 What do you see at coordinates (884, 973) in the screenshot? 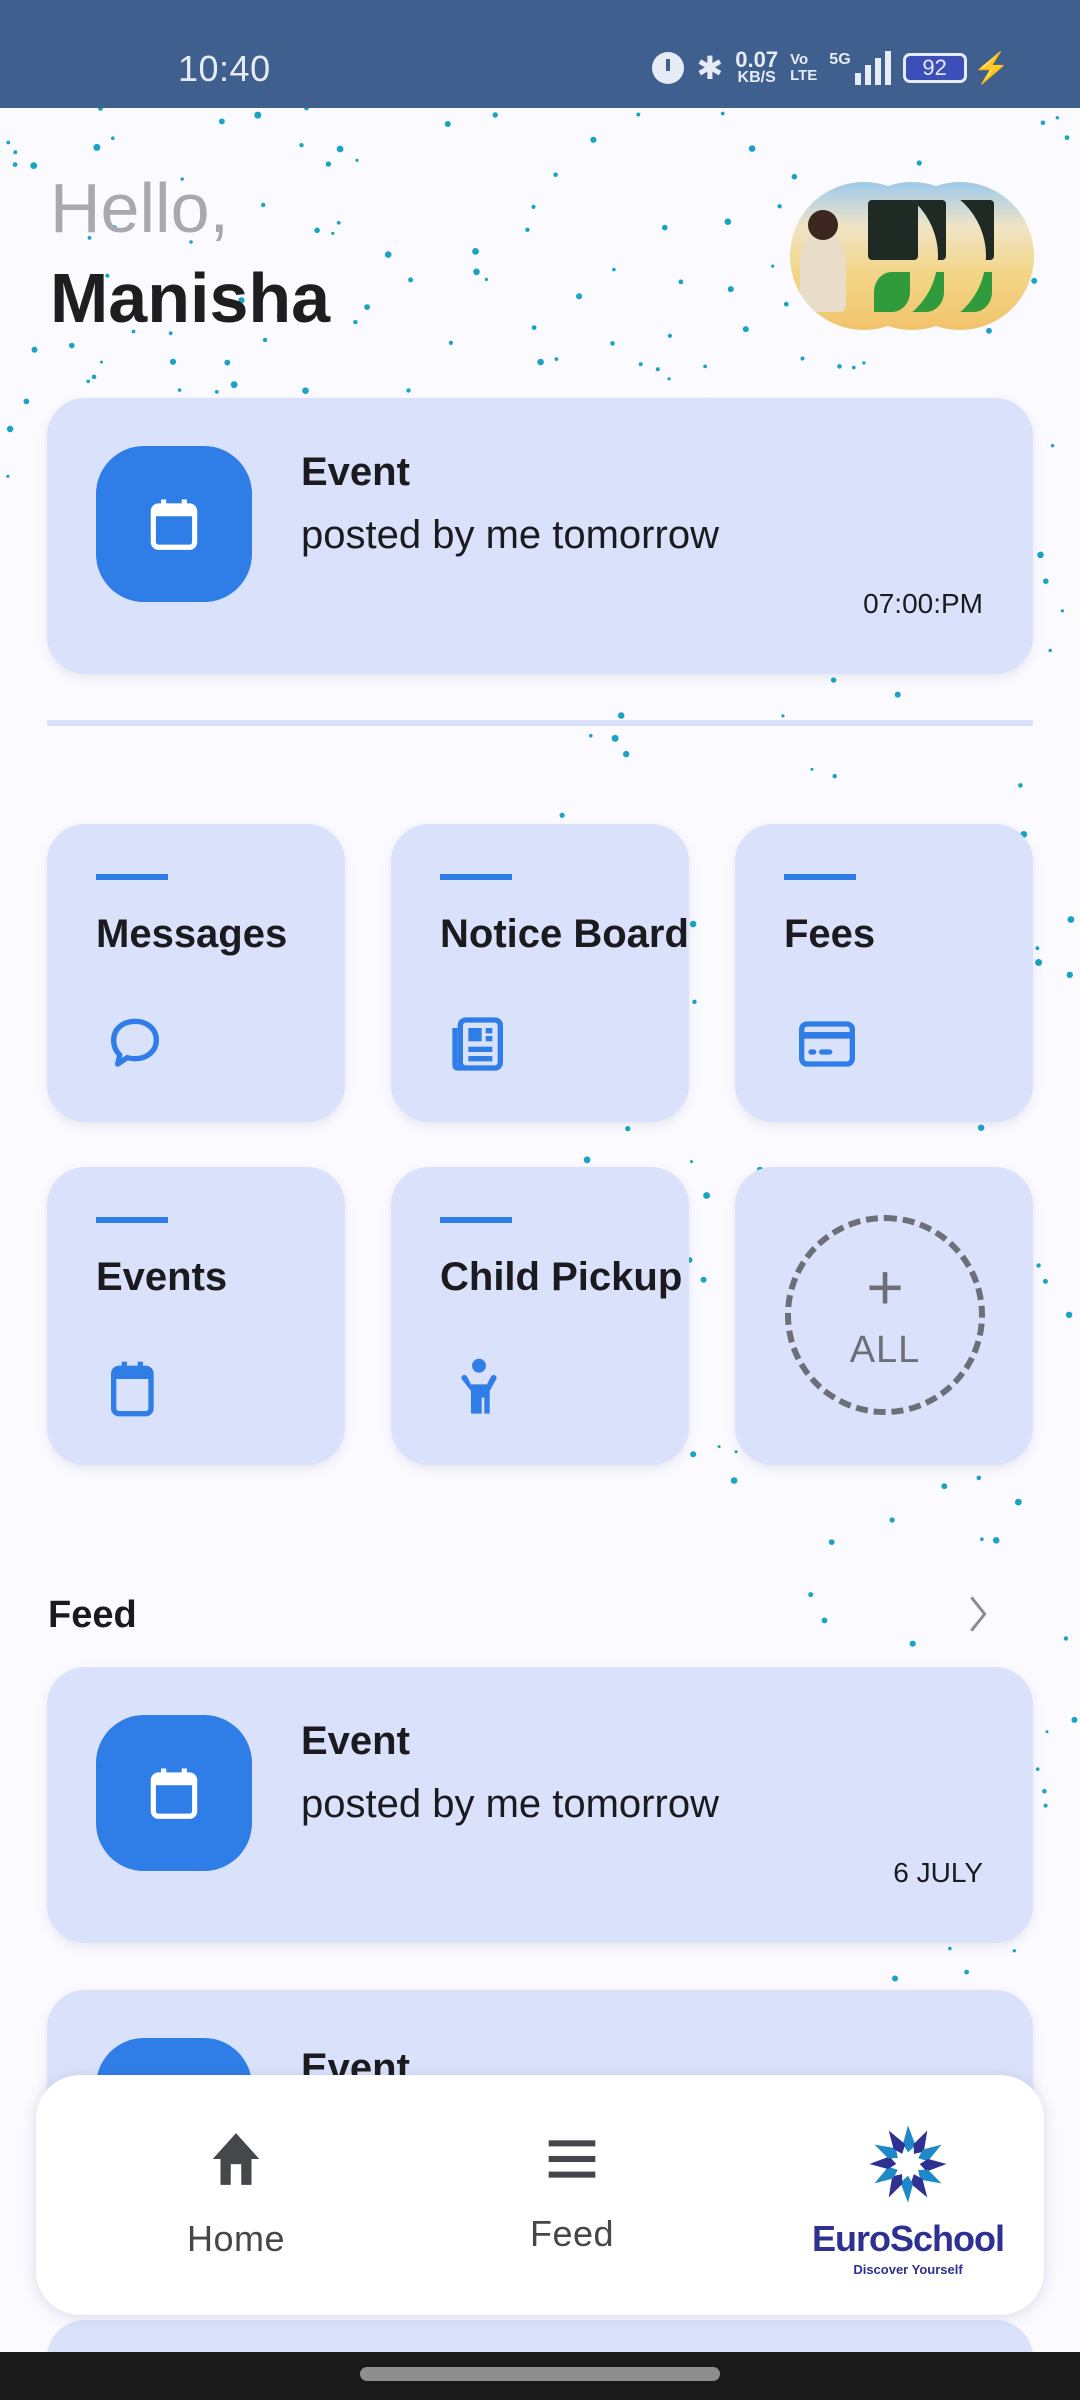
I see `tile-fees: Fees` at bounding box center [884, 973].